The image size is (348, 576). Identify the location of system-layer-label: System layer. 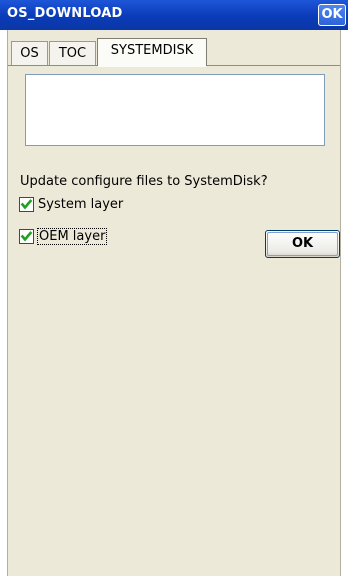
(81, 204).